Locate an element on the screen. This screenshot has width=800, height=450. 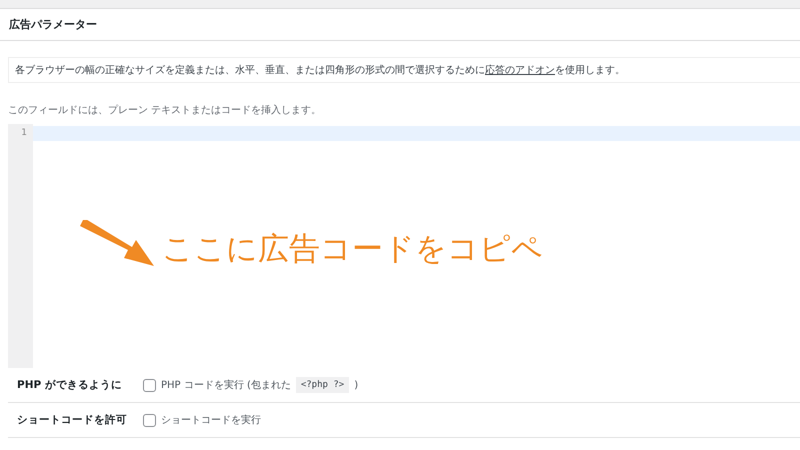
annotation-text: ここに広告コードをコピペ is located at coordinates (352, 249).